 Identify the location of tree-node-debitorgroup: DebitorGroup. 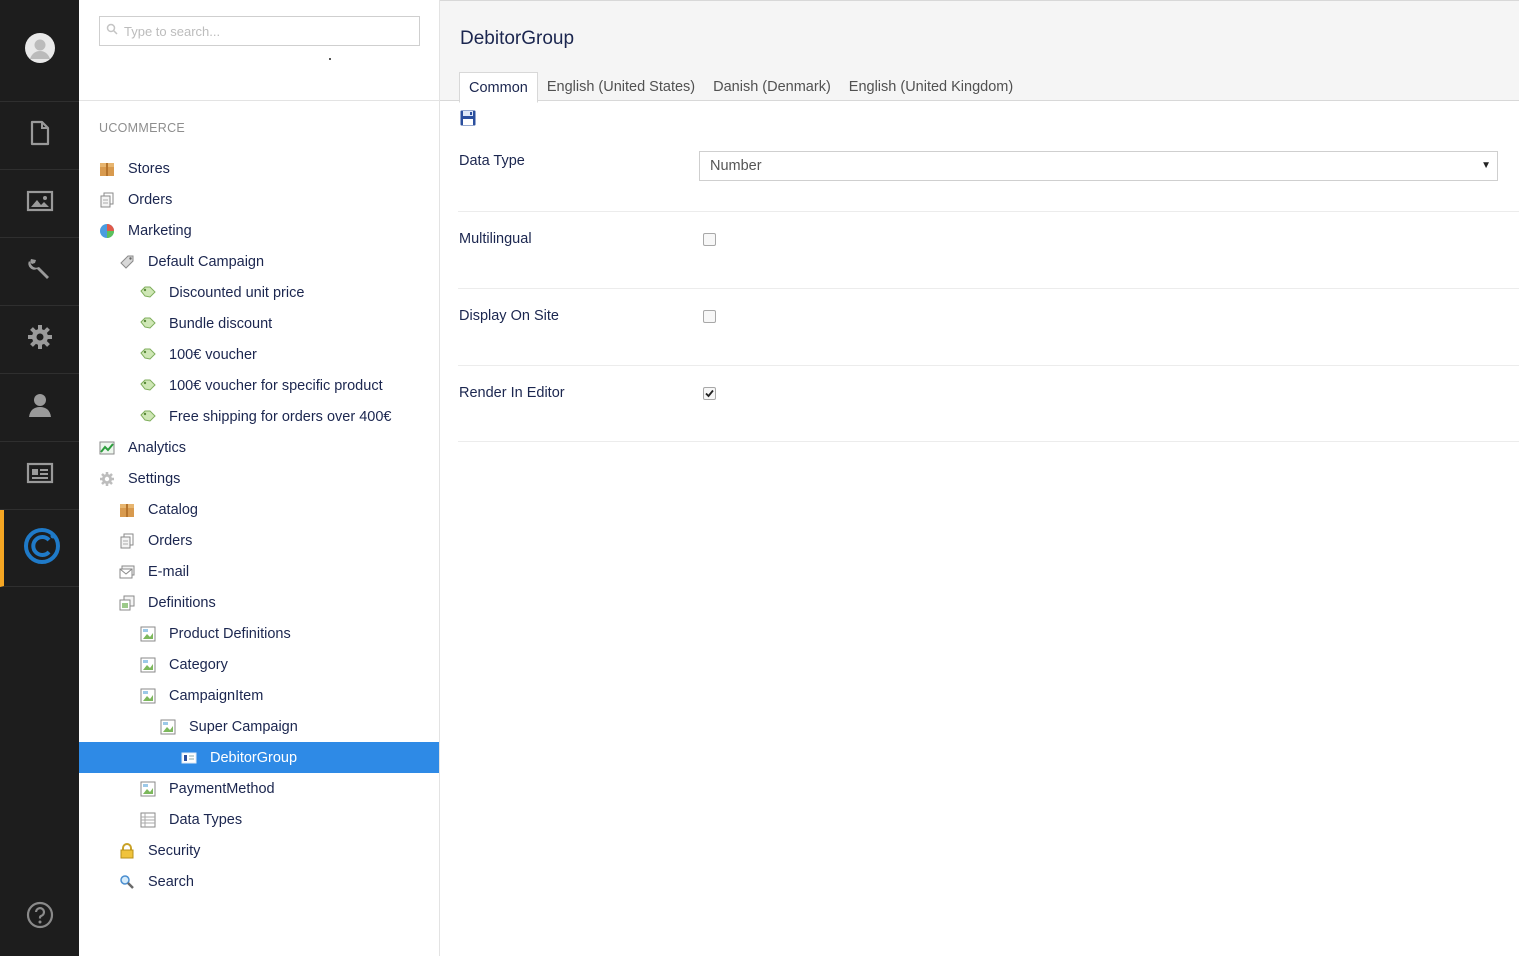
(259, 757).